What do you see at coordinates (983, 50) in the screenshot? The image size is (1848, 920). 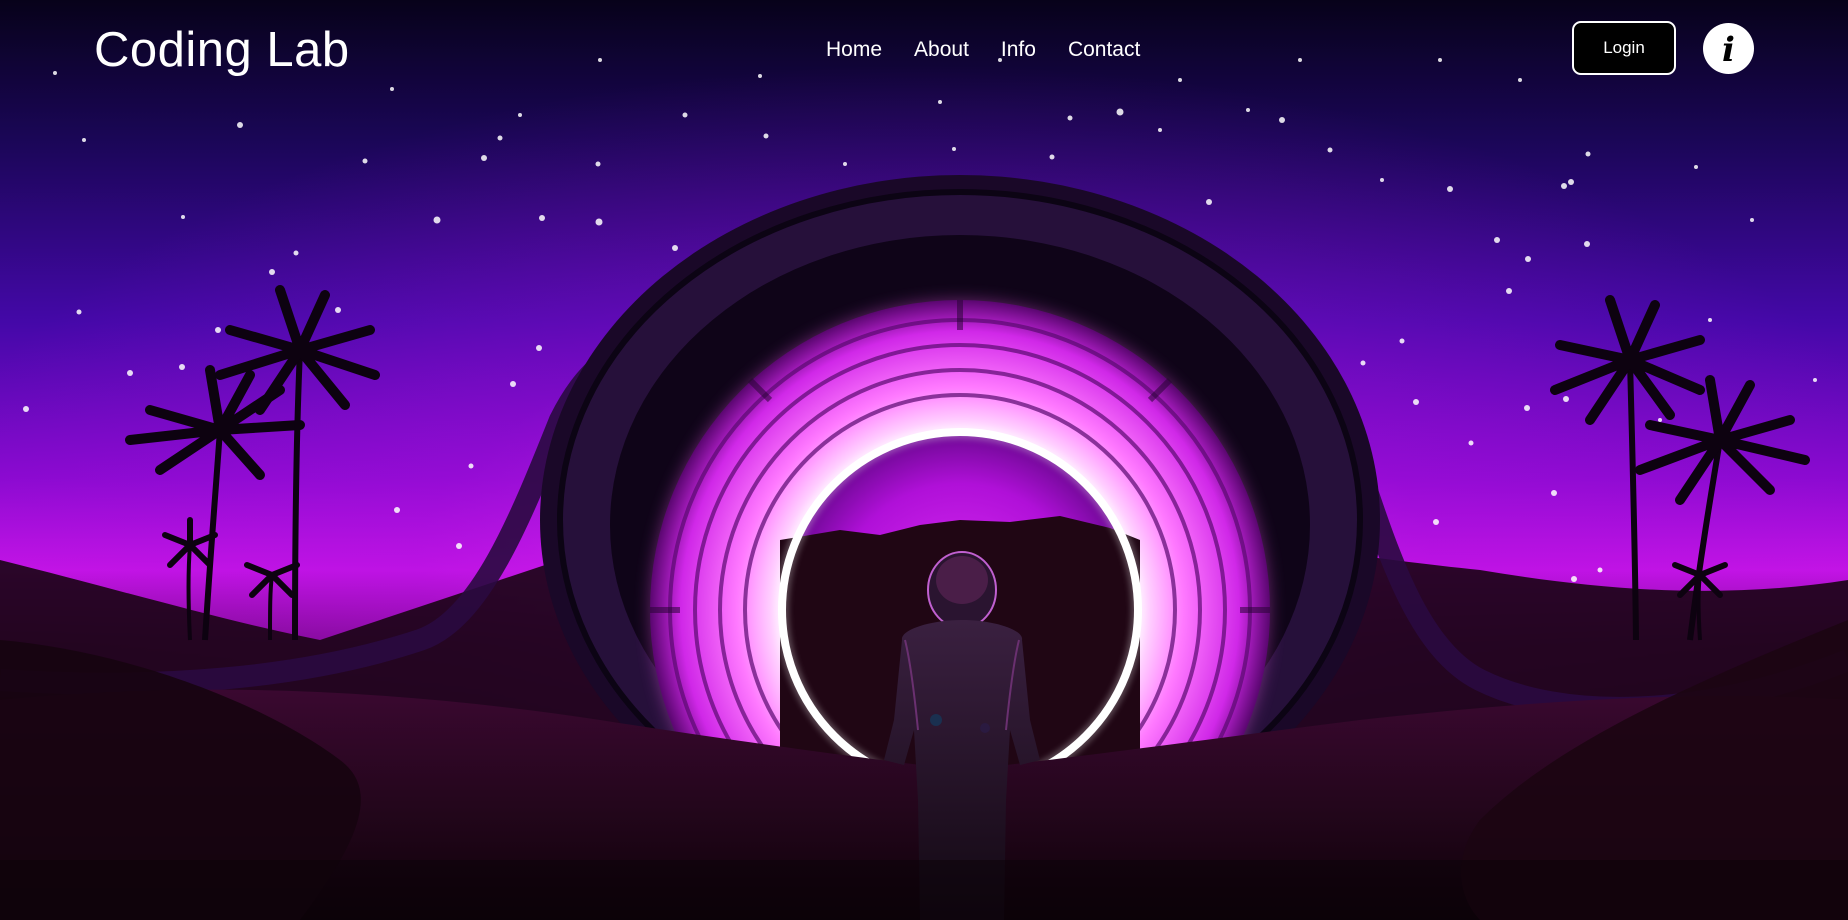 I see `nav-links: Home About Info Contact` at bounding box center [983, 50].